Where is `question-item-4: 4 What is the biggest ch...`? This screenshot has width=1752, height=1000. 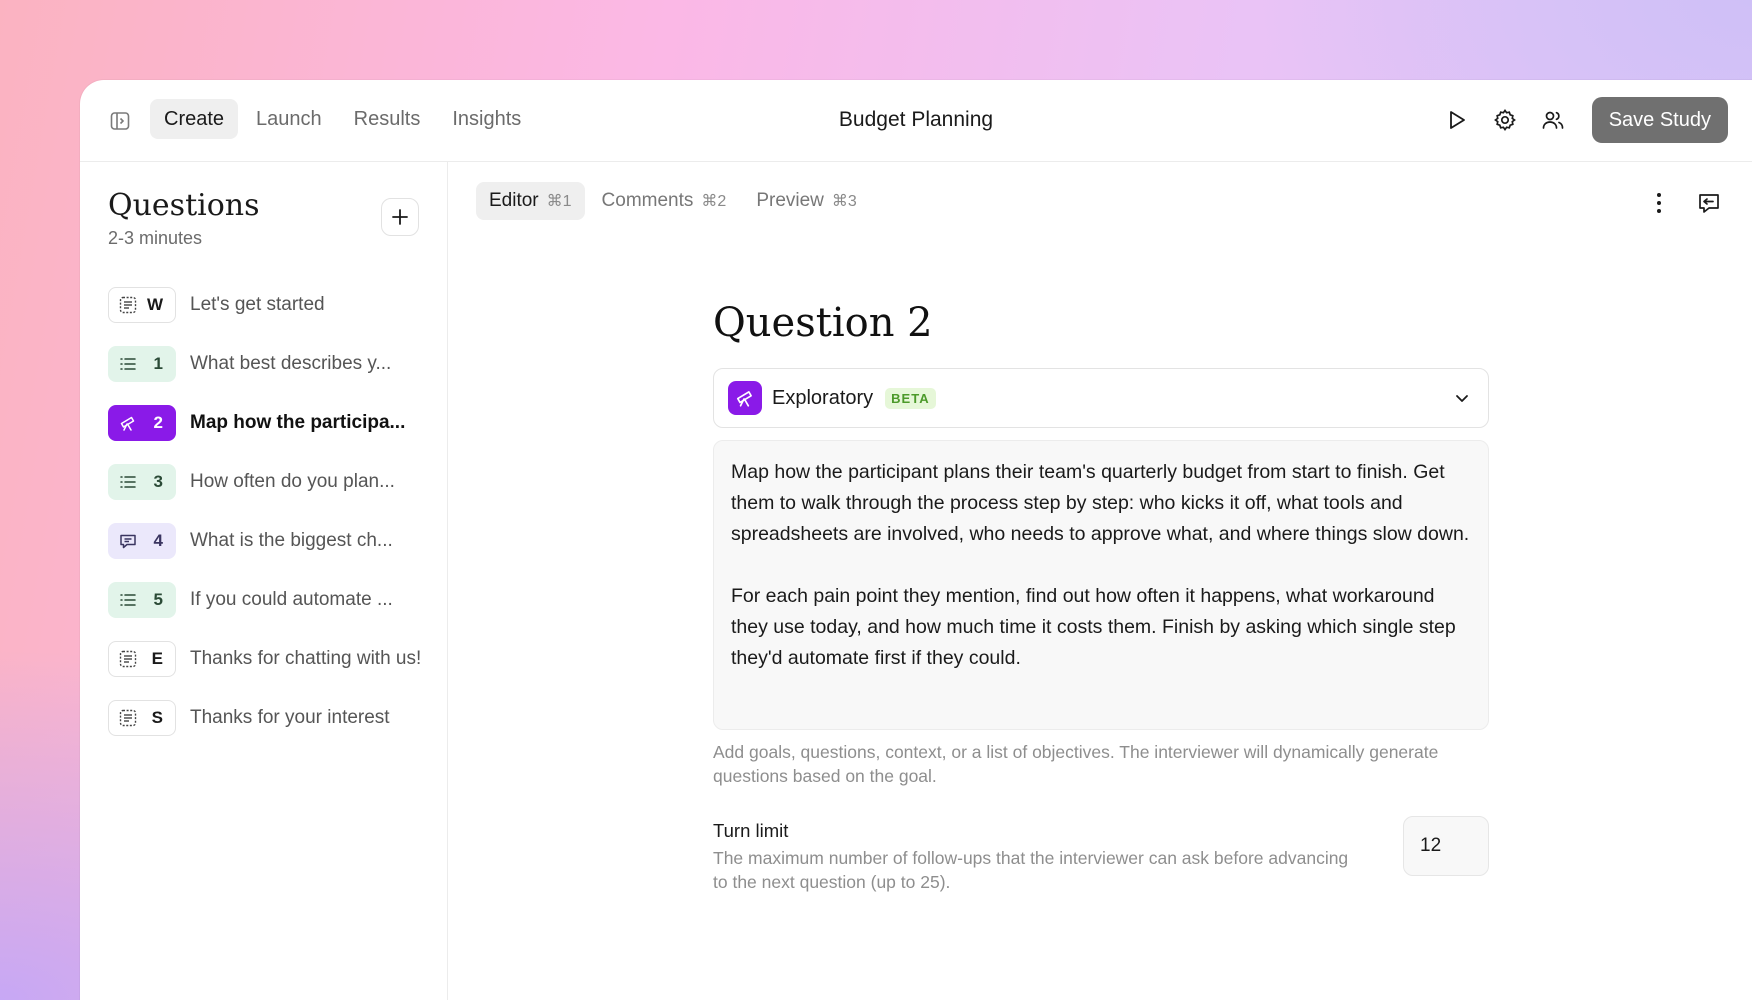 question-item-4: 4 What is the biggest ch... is located at coordinates (277, 540).